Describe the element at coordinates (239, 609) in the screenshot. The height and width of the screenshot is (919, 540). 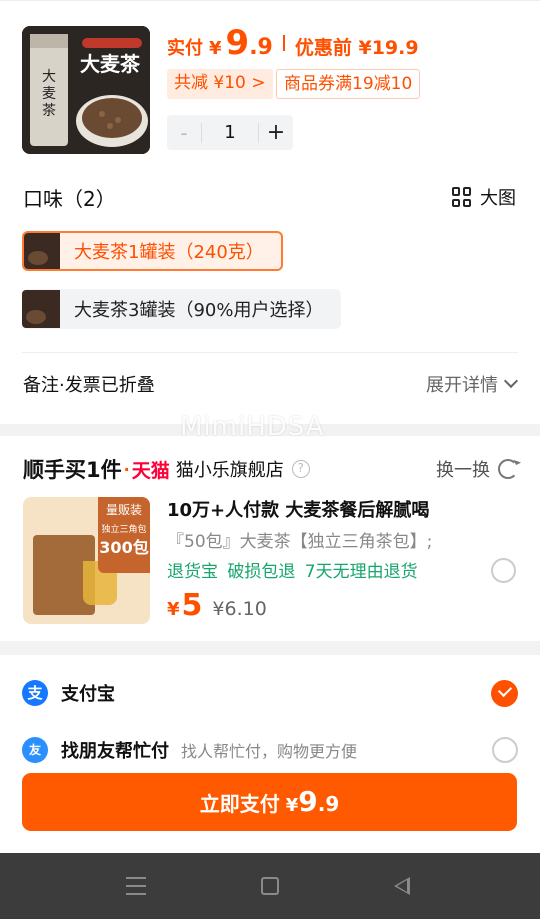
I see `recommend-original-price: ¥6.10` at that location.